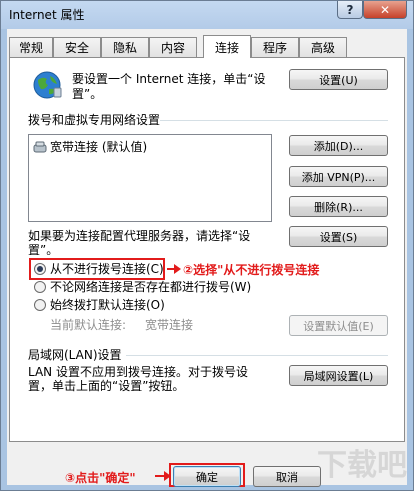  Describe the element at coordinates (287, 476) in the screenshot. I see `cancel-button: 取消` at that location.